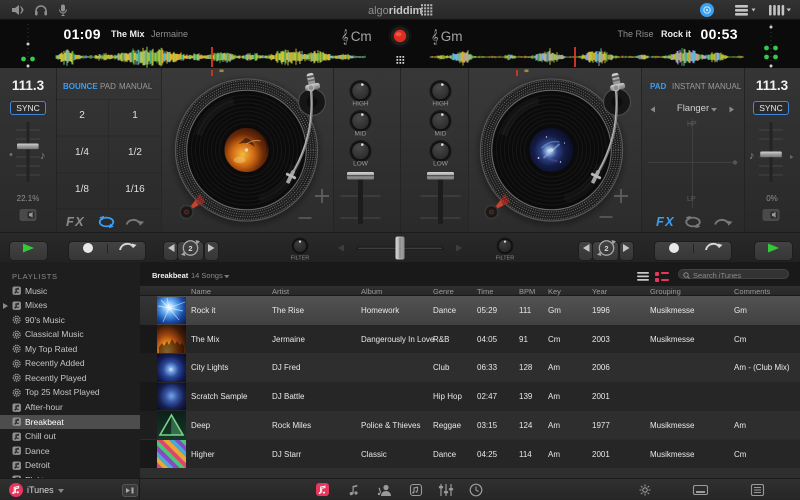  What do you see at coordinates (395, 11) in the screenshot?
I see `svg-text: algoriddim` at bounding box center [395, 11].